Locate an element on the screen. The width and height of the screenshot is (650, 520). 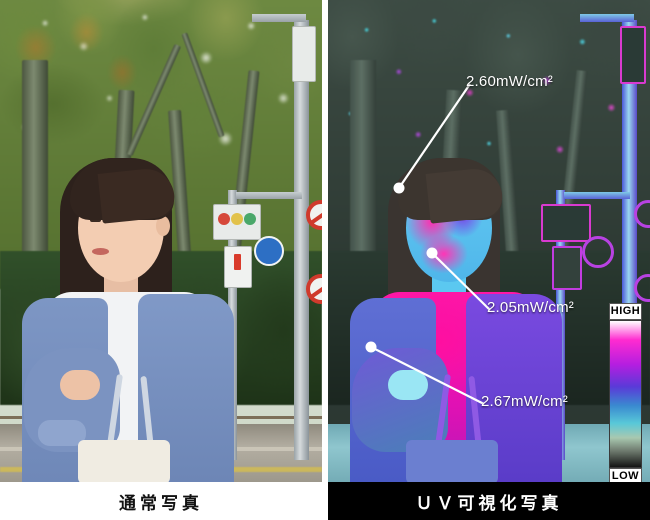
measurement-label-hand: 2.67mW/cm² is located at coordinates (525, 401).